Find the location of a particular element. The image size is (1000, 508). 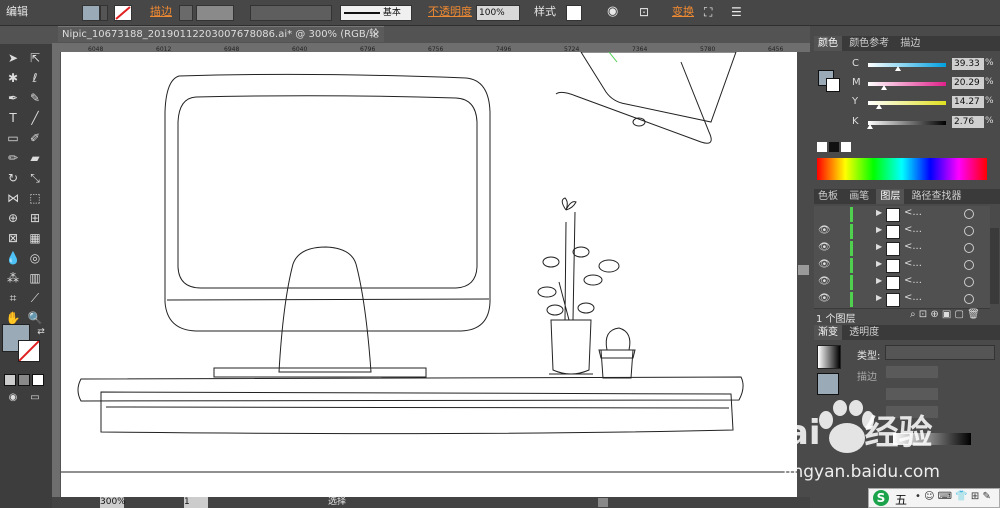

width-tool-icon: ⋈ is located at coordinates (13, 198).